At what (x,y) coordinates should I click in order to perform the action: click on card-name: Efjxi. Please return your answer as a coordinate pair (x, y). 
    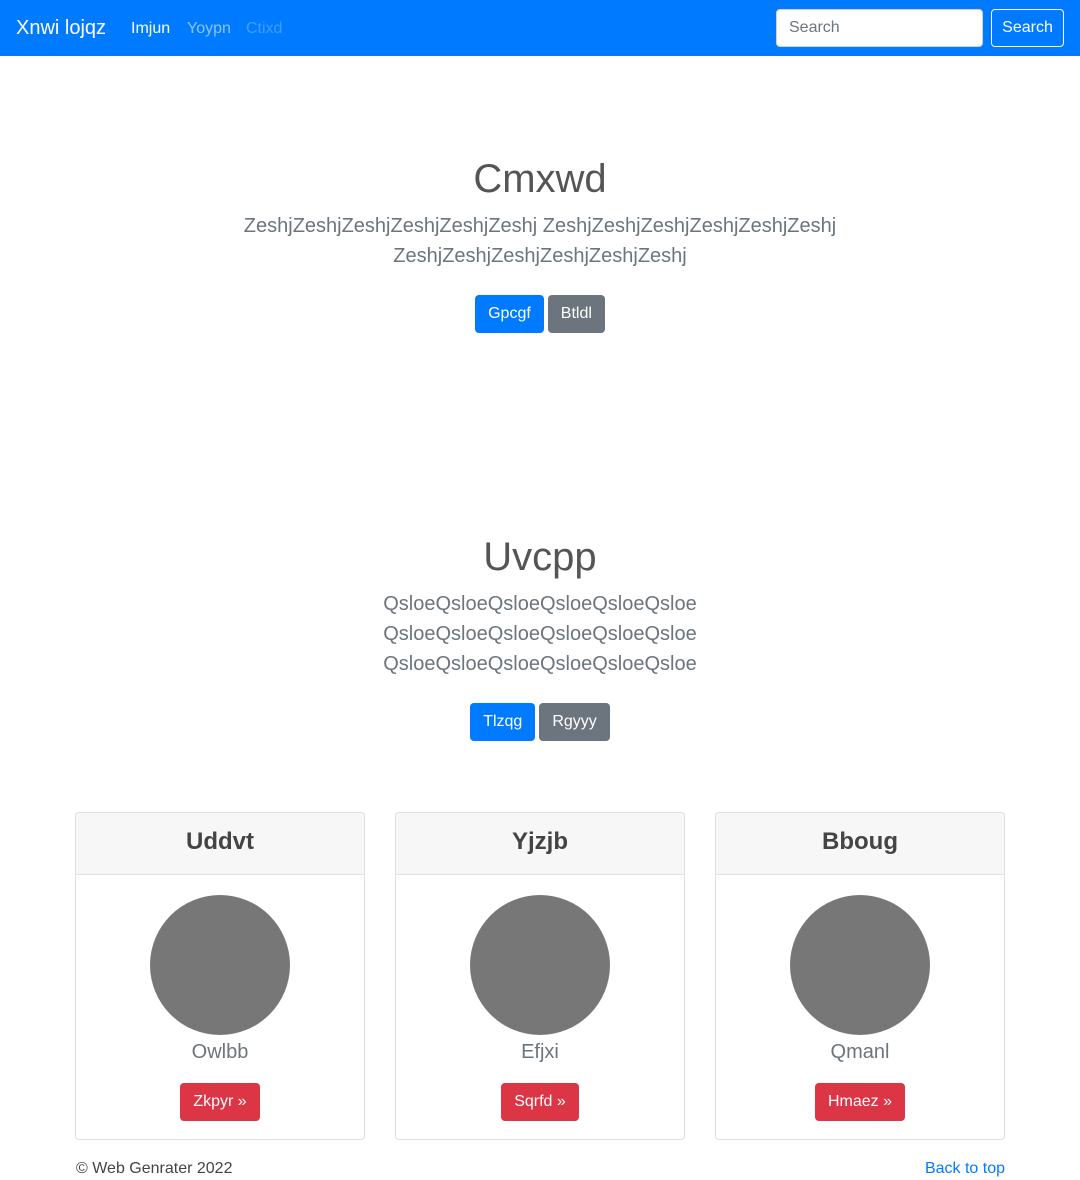
    Looking at the image, I should click on (540, 1052).